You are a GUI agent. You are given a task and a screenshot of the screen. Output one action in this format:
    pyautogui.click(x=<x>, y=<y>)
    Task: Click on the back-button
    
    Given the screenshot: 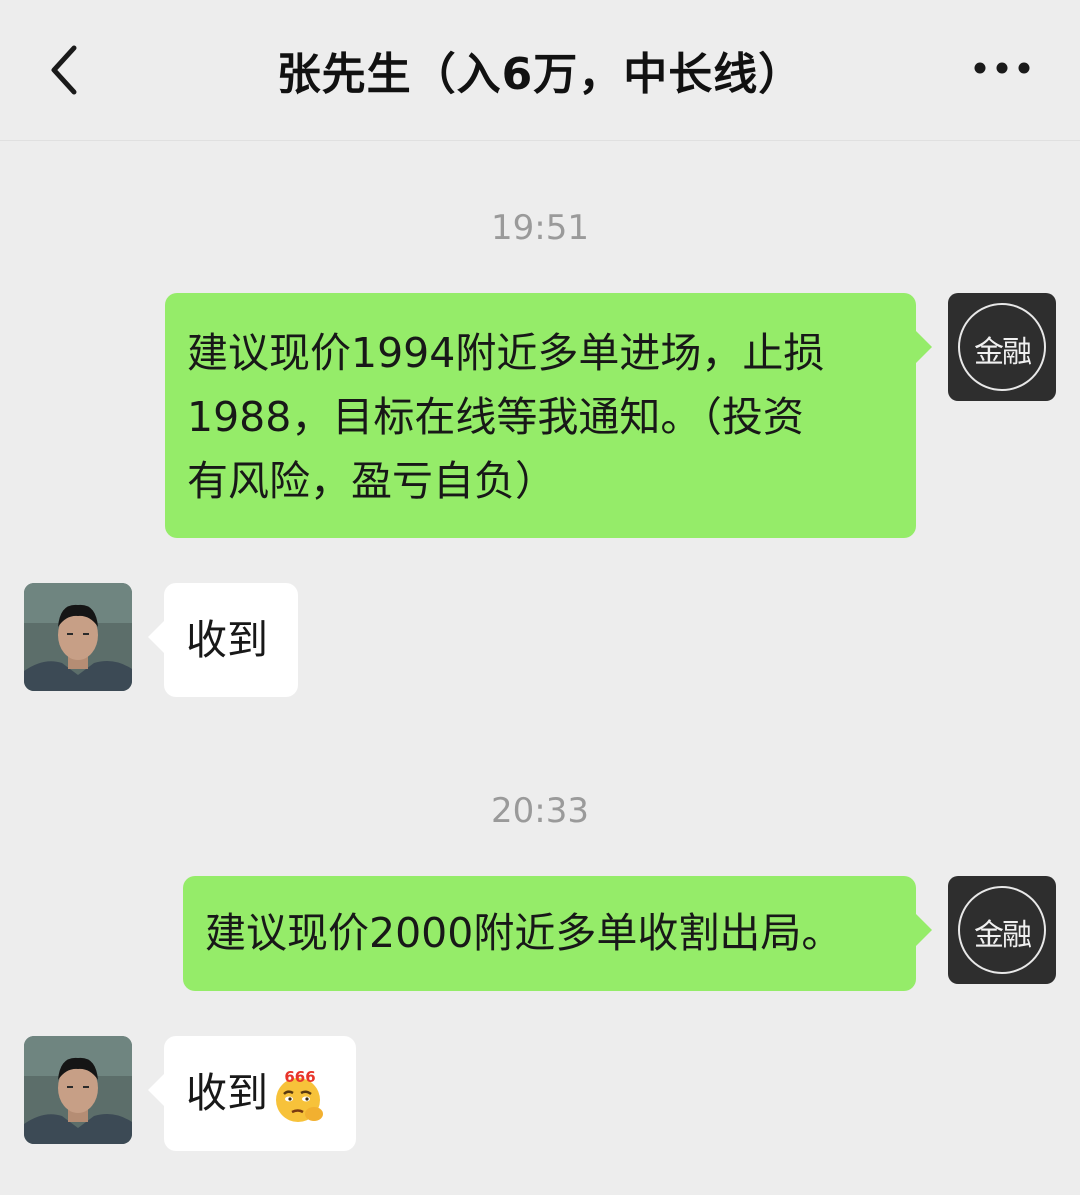 What is the action you would take?
    pyautogui.click(x=65, y=70)
    